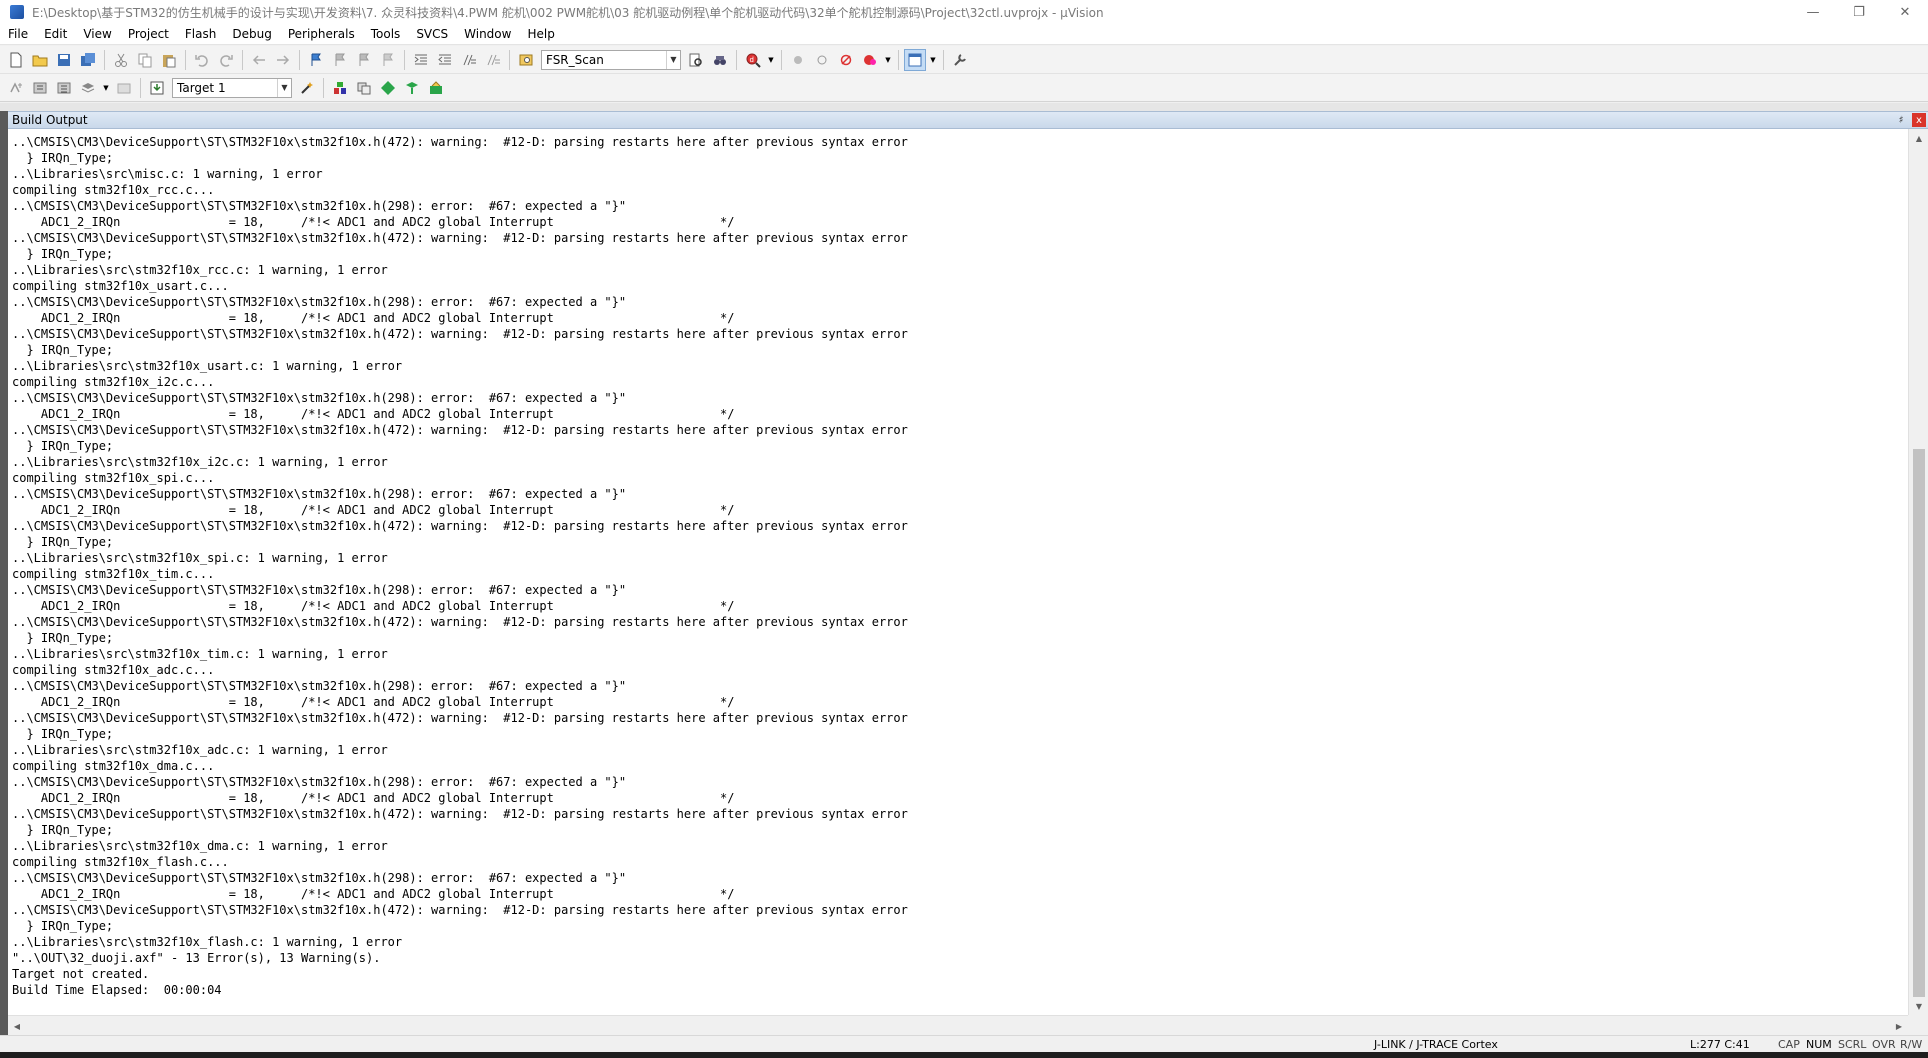 The image size is (1928, 1058). What do you see at coordinates (259, 60) in the screenshot?
I see `navigate-back-button` at bounding box center [259, 60].